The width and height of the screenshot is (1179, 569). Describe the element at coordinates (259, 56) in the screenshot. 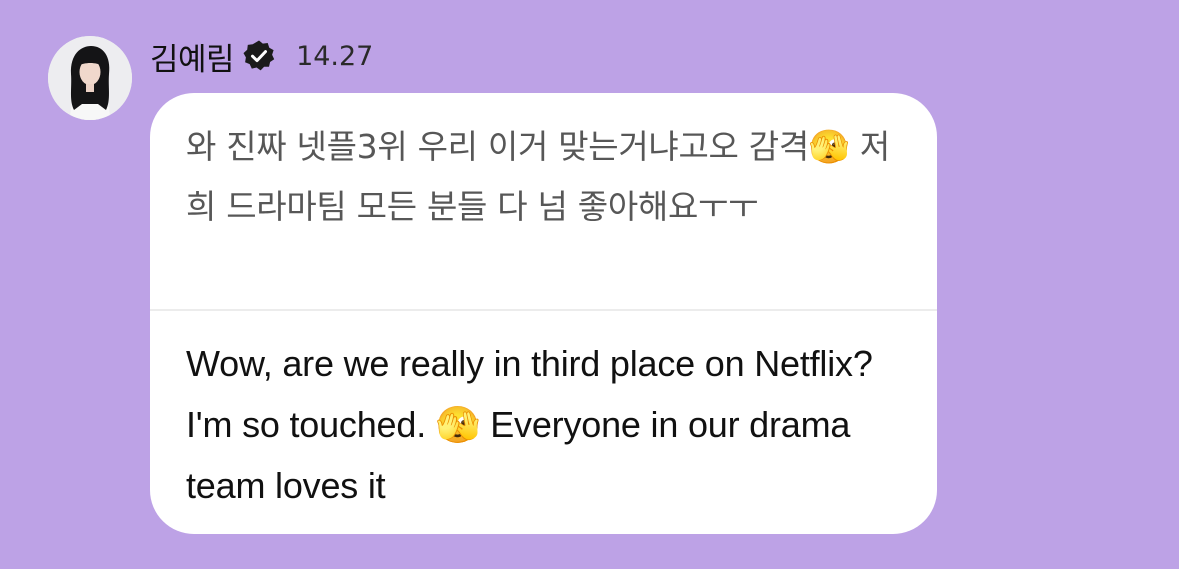

I see `verified-badge-icon` at that location.